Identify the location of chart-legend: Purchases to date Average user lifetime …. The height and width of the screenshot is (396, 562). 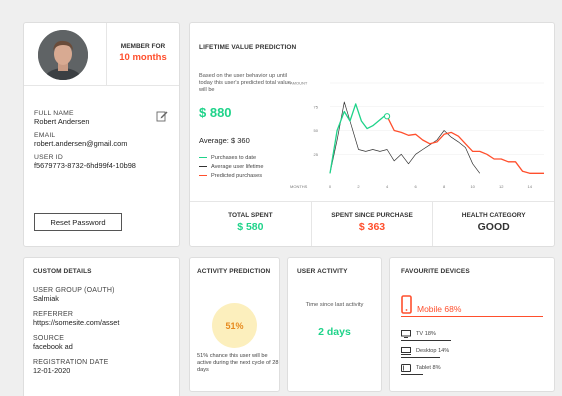
(231, 166).